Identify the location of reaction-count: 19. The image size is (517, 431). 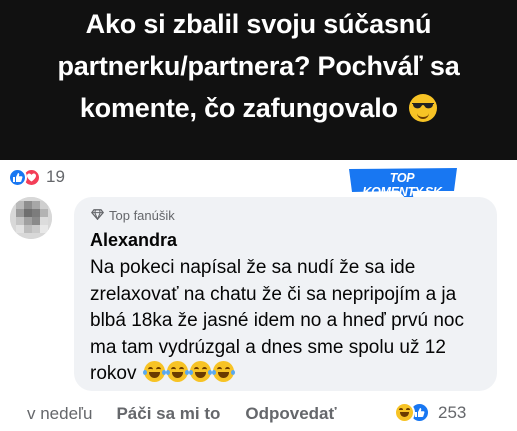
(55, 176).